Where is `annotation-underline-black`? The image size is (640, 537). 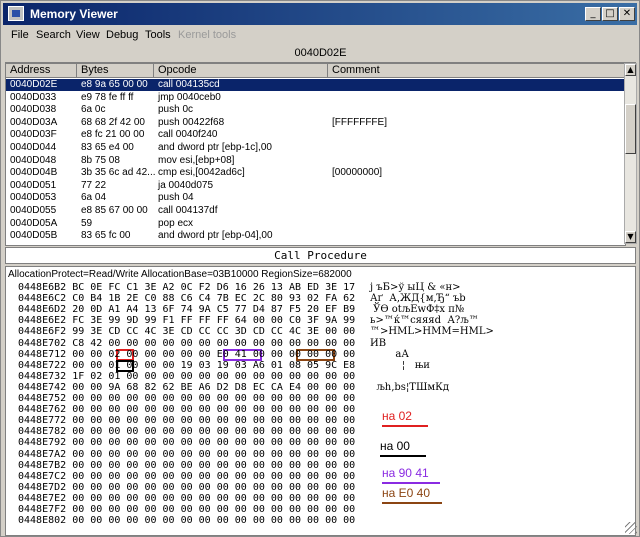 annotation-underline-black is located at coordinates (403, 456).